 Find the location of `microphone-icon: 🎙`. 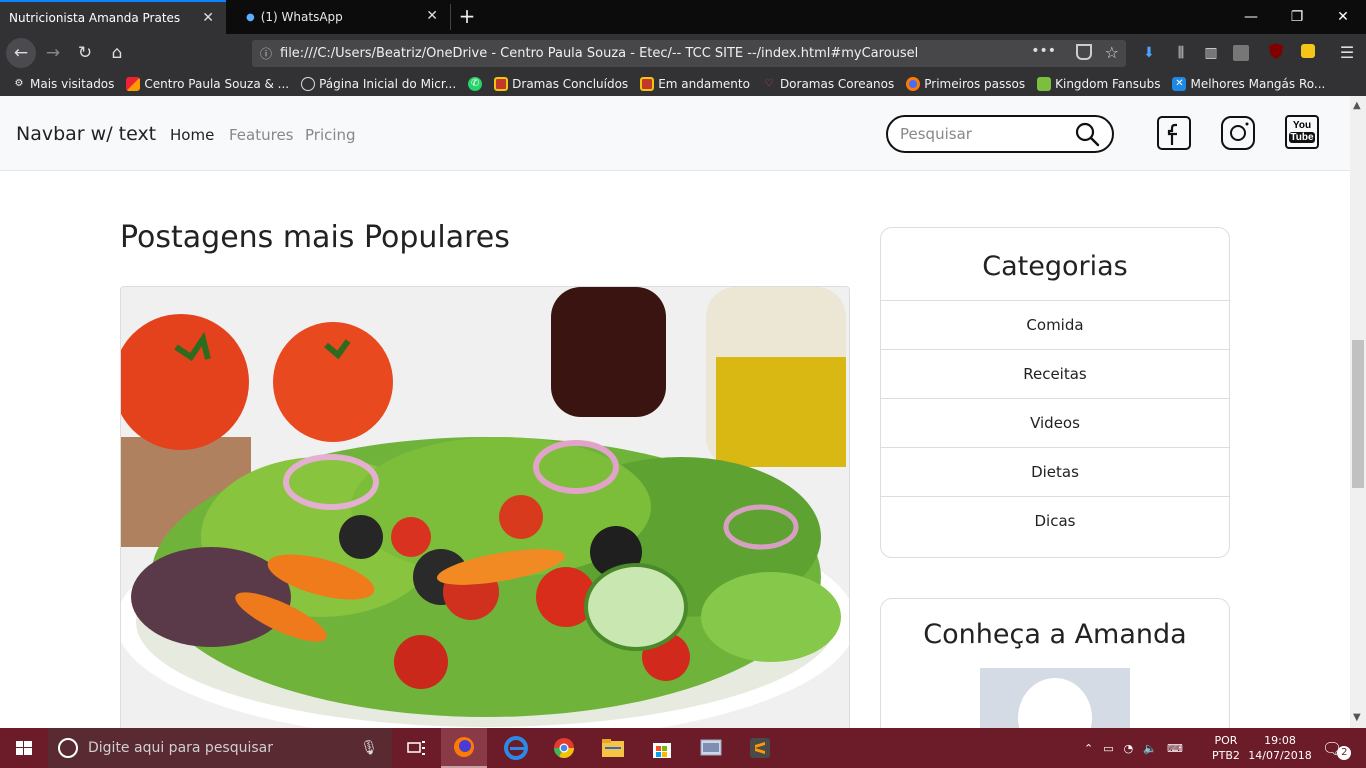

microphone-icon: 🎙 is located at coordinates (369, 748).